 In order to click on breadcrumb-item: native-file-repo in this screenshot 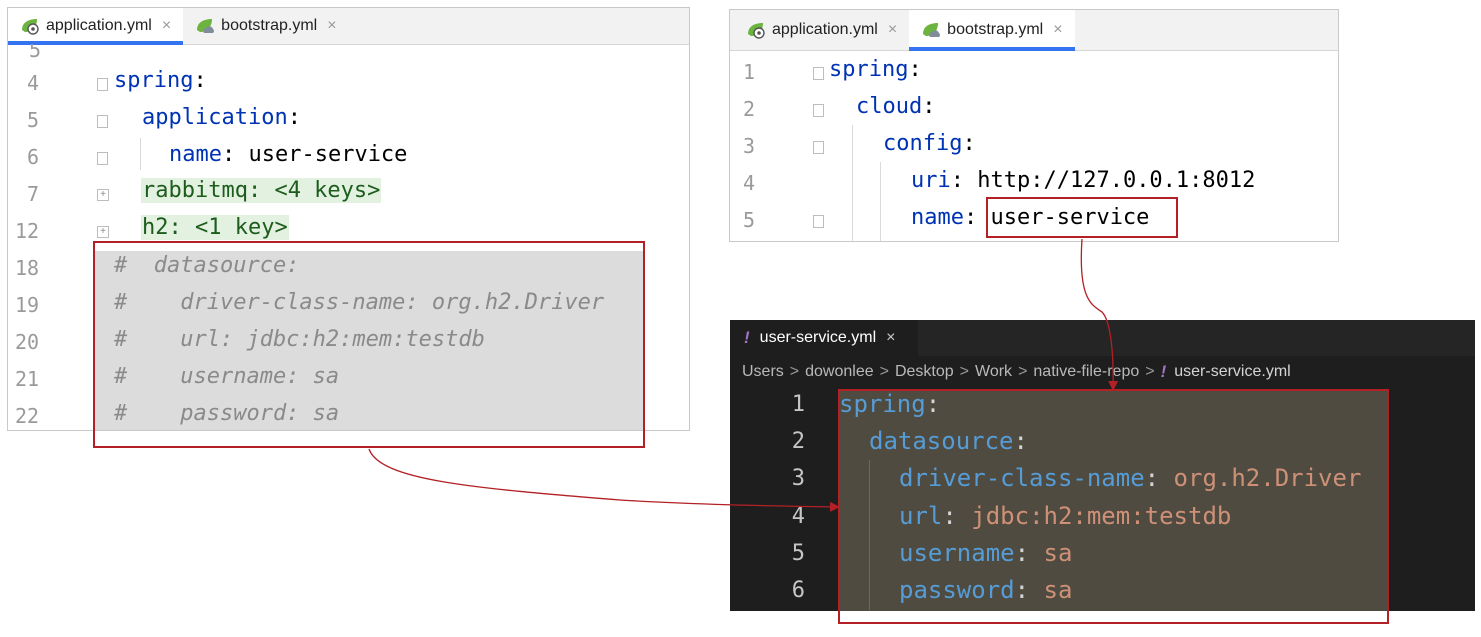, I will do `click(1086, 372)`.